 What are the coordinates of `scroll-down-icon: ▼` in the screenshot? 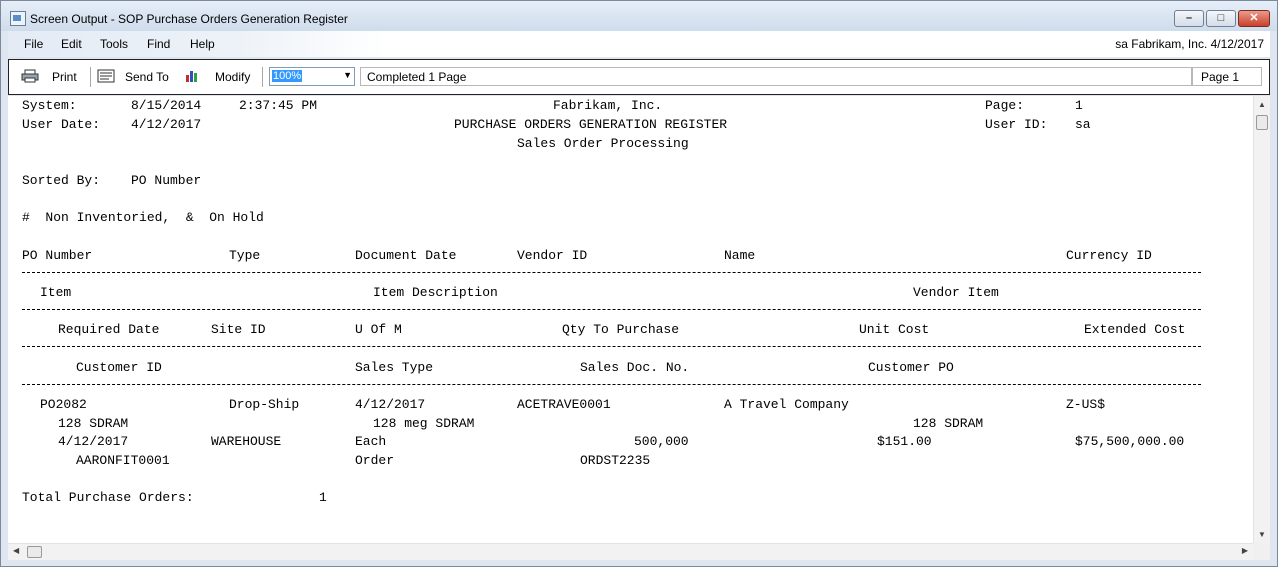 It's located at (1262, 534).